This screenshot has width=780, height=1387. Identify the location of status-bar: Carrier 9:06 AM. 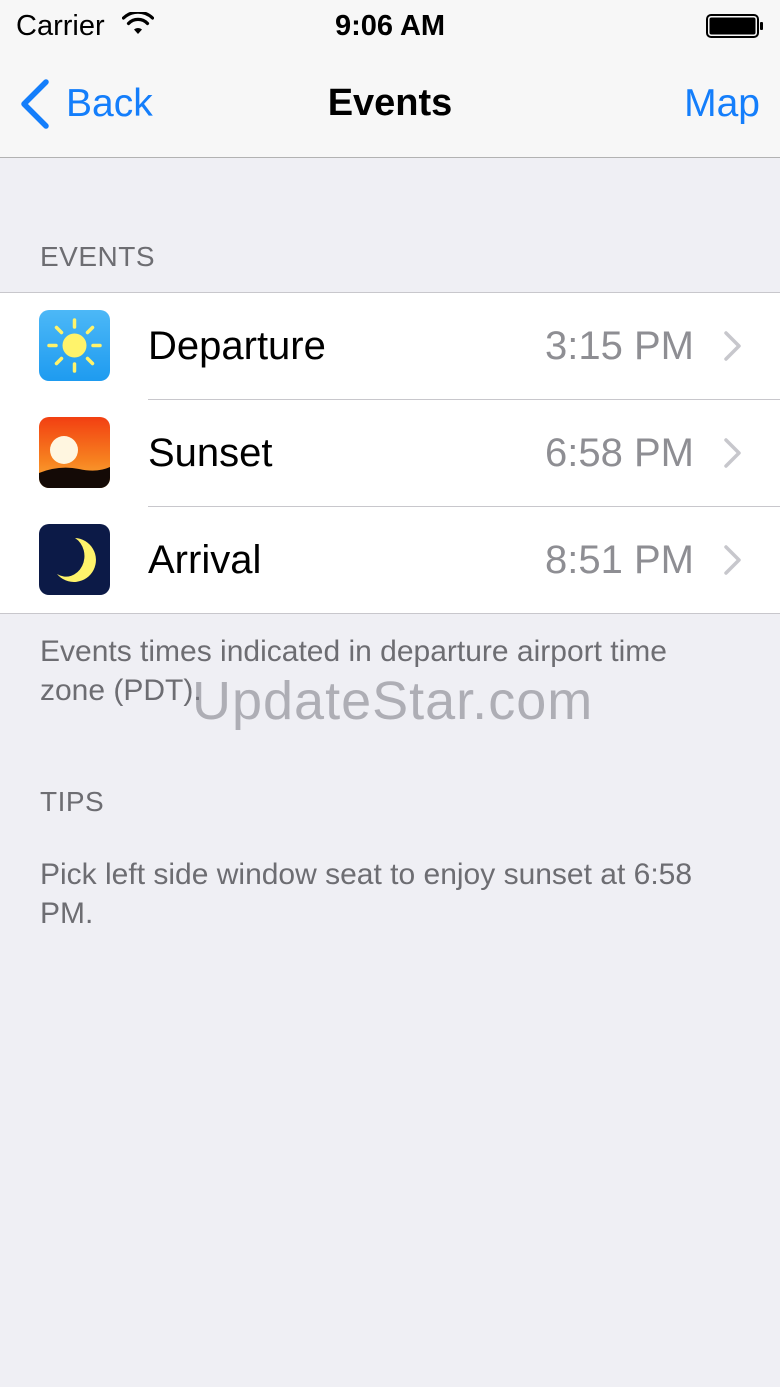
(390, 27).